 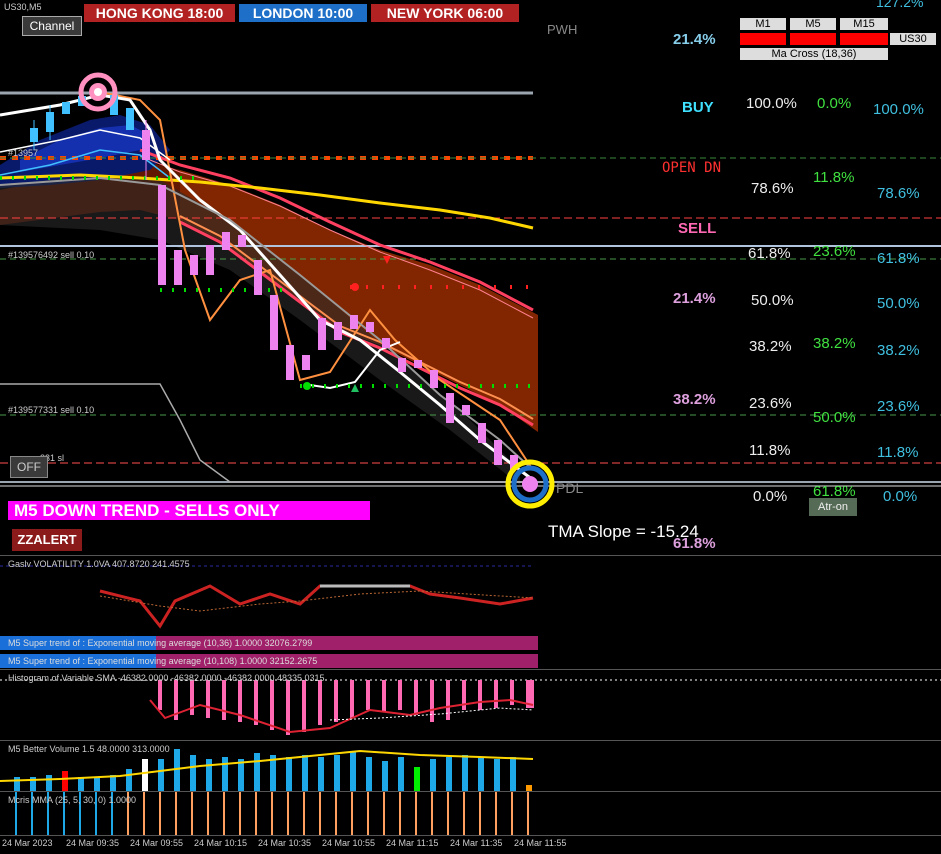 I want to click on mtf-m15: M15, so click(x=864, y=24).